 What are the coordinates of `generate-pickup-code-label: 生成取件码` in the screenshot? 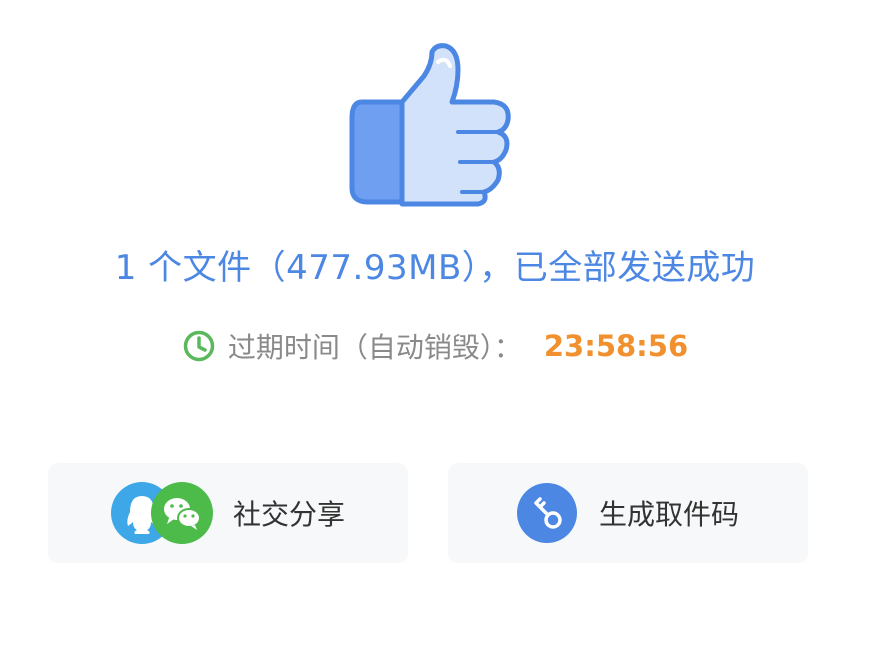 It's located at (668, 514).